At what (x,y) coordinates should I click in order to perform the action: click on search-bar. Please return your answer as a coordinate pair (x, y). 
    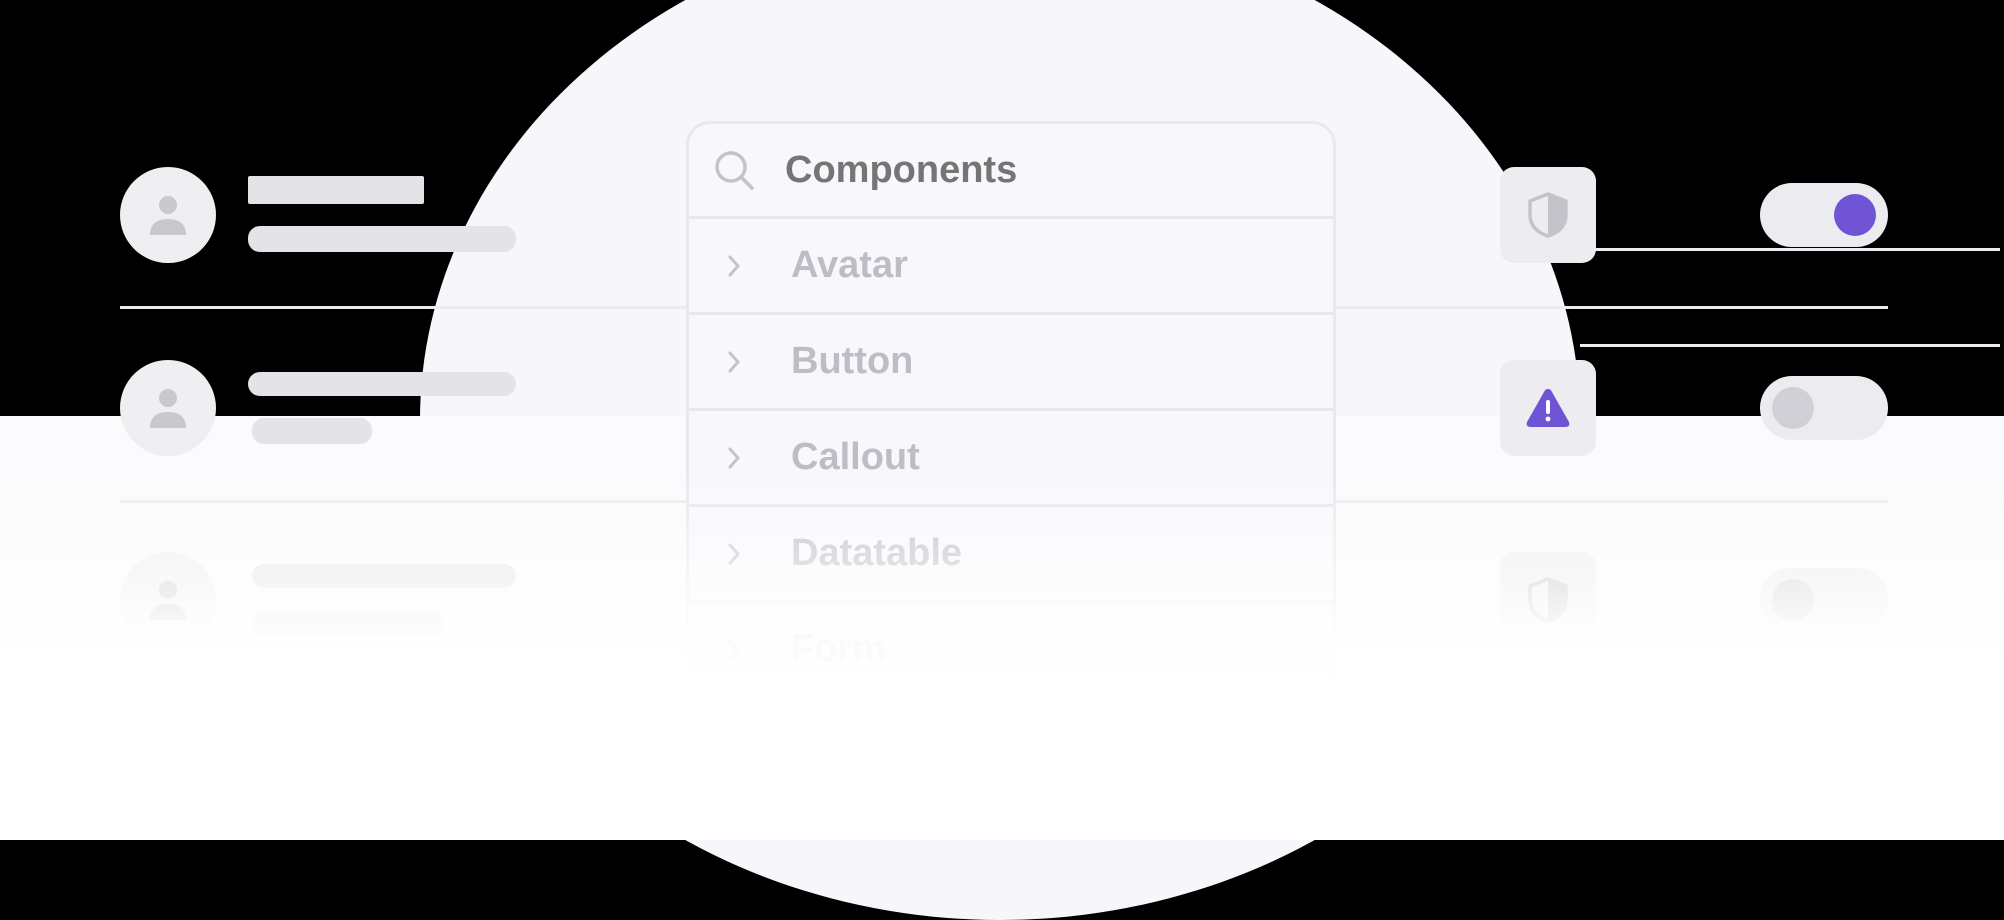
    Looking at the image, I should click on (1011, 171).